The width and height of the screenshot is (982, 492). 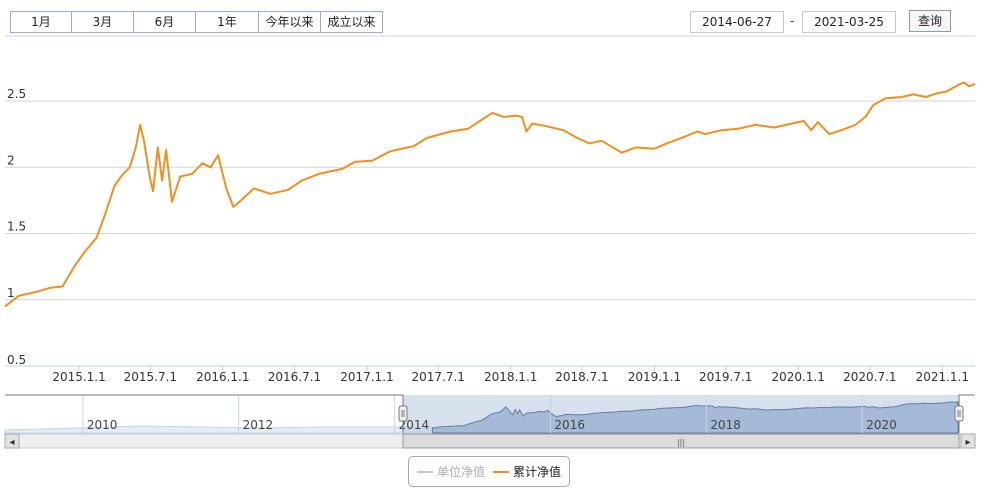 What do you see at coordinates (78, 377) in the screenshot?
I see `x-tick-label: 2015.1.1` at bounding box center [78, 377].